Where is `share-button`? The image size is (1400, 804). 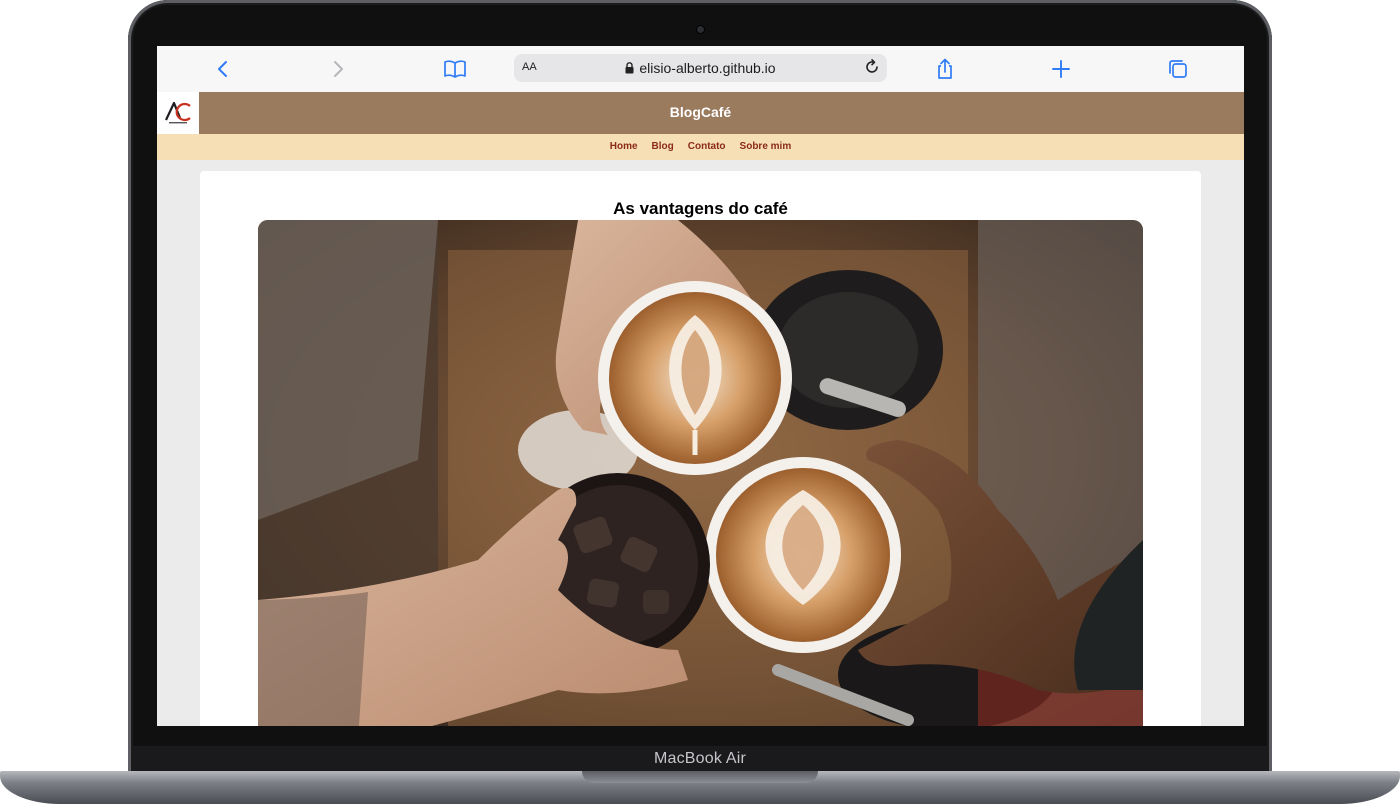 share-button is located at coordinates (945, 69).